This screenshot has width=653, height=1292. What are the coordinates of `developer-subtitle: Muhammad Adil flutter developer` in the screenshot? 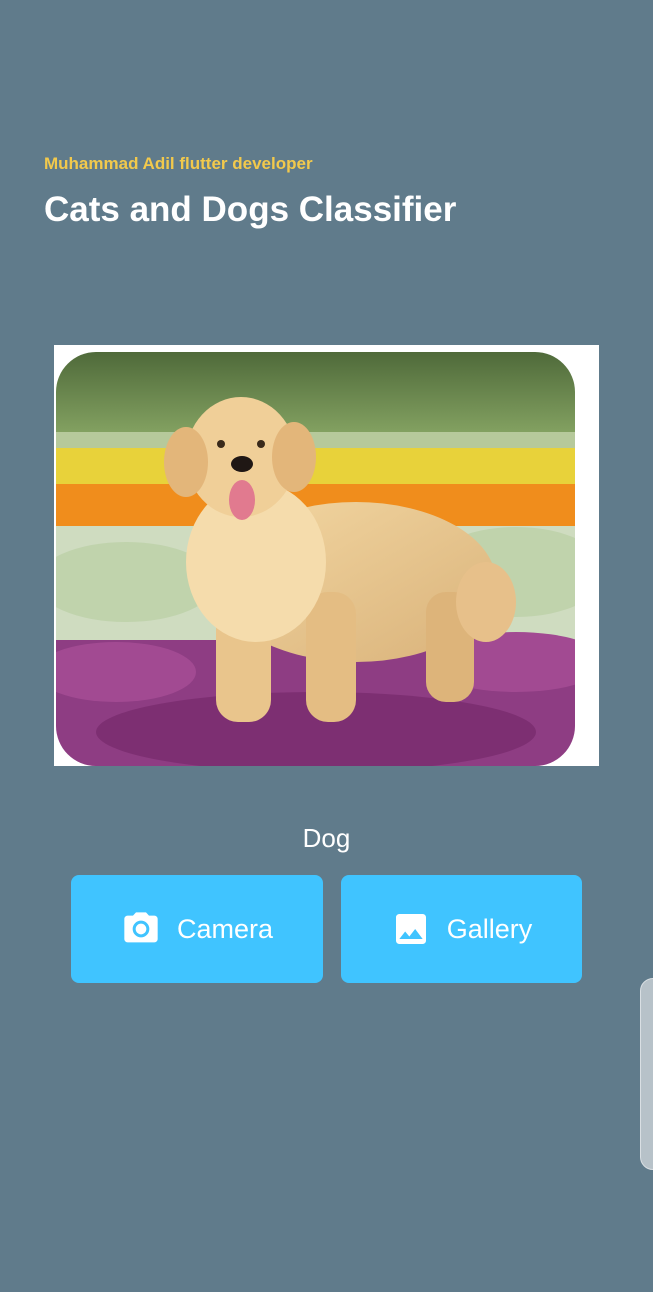 It's located at (178, 163).